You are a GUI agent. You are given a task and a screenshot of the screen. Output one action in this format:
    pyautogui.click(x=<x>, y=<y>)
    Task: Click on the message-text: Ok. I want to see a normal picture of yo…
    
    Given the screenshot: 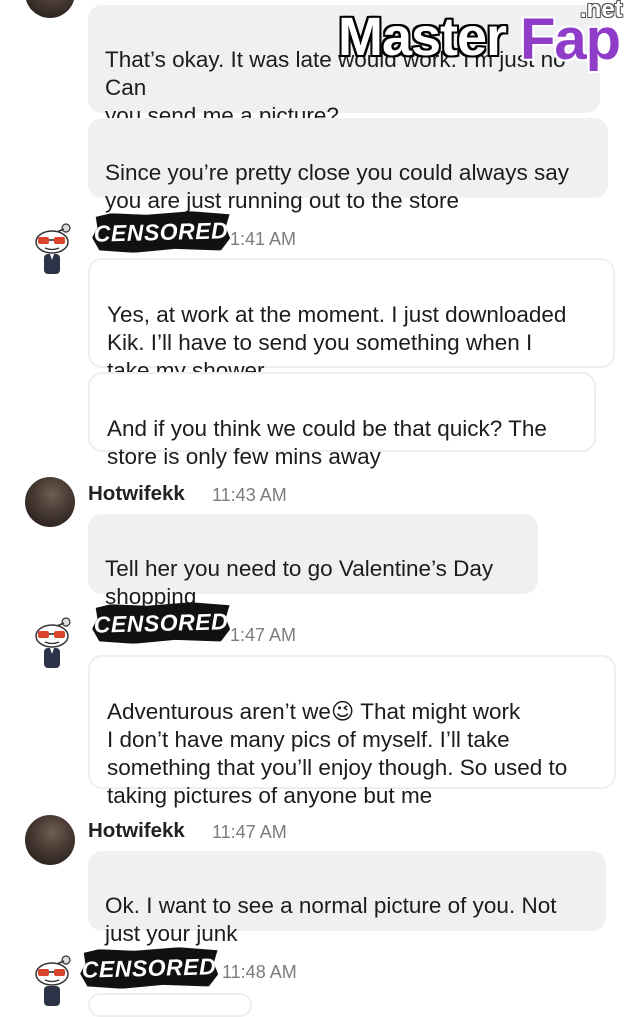 What is the action you would take?
    pyautogui.click(x=331, y=919)
    